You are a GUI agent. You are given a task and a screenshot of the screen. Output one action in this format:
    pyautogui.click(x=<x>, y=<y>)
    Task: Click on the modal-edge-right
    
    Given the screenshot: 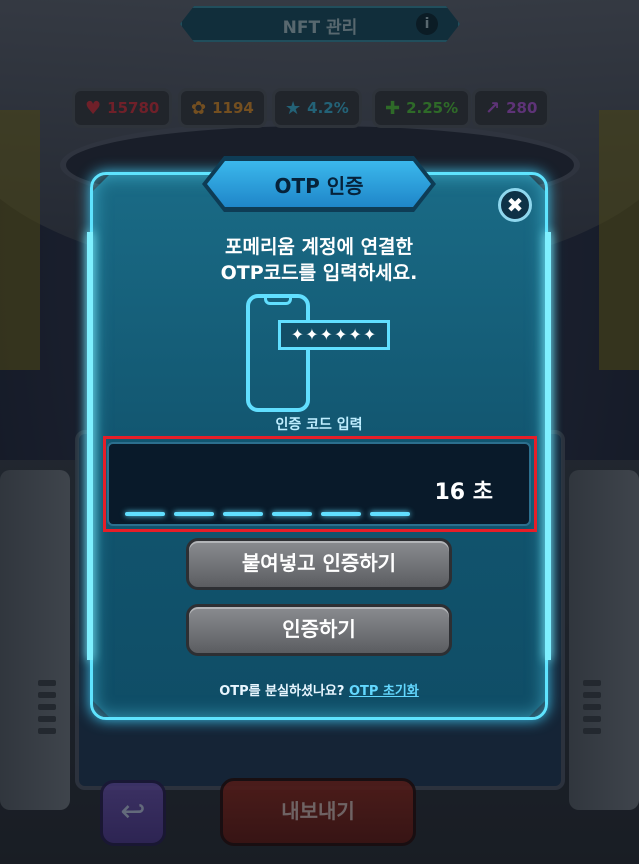 What is the action you would take?
    pyautogui.click(x=548, y=446)
    